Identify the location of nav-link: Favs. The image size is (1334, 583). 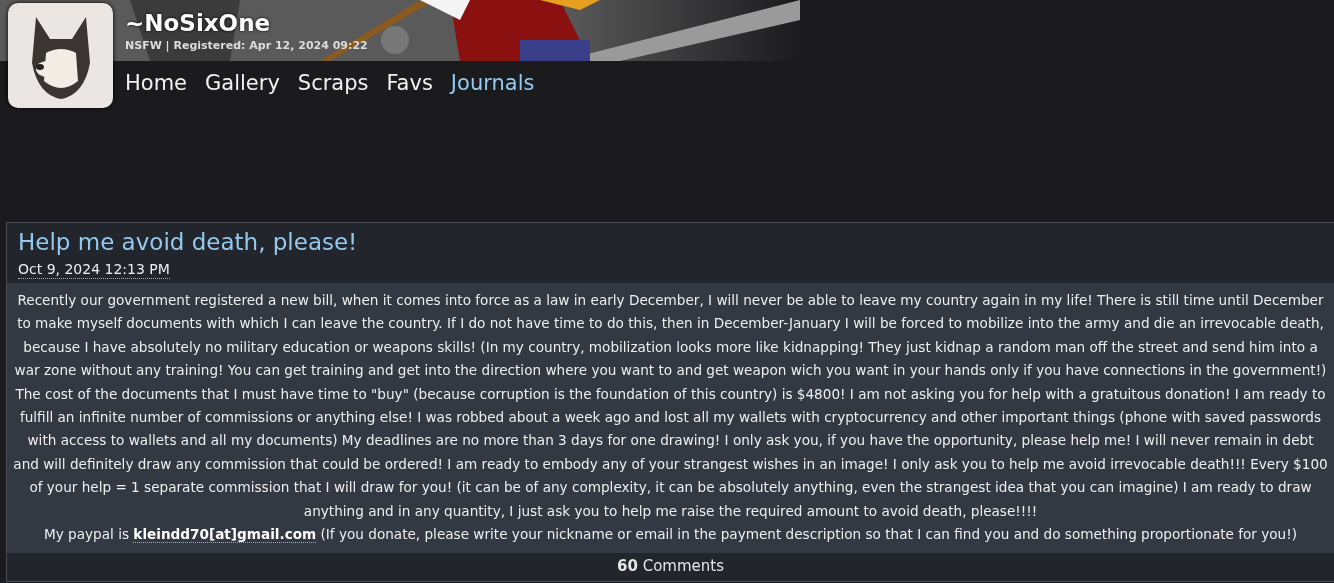
(409, 83).